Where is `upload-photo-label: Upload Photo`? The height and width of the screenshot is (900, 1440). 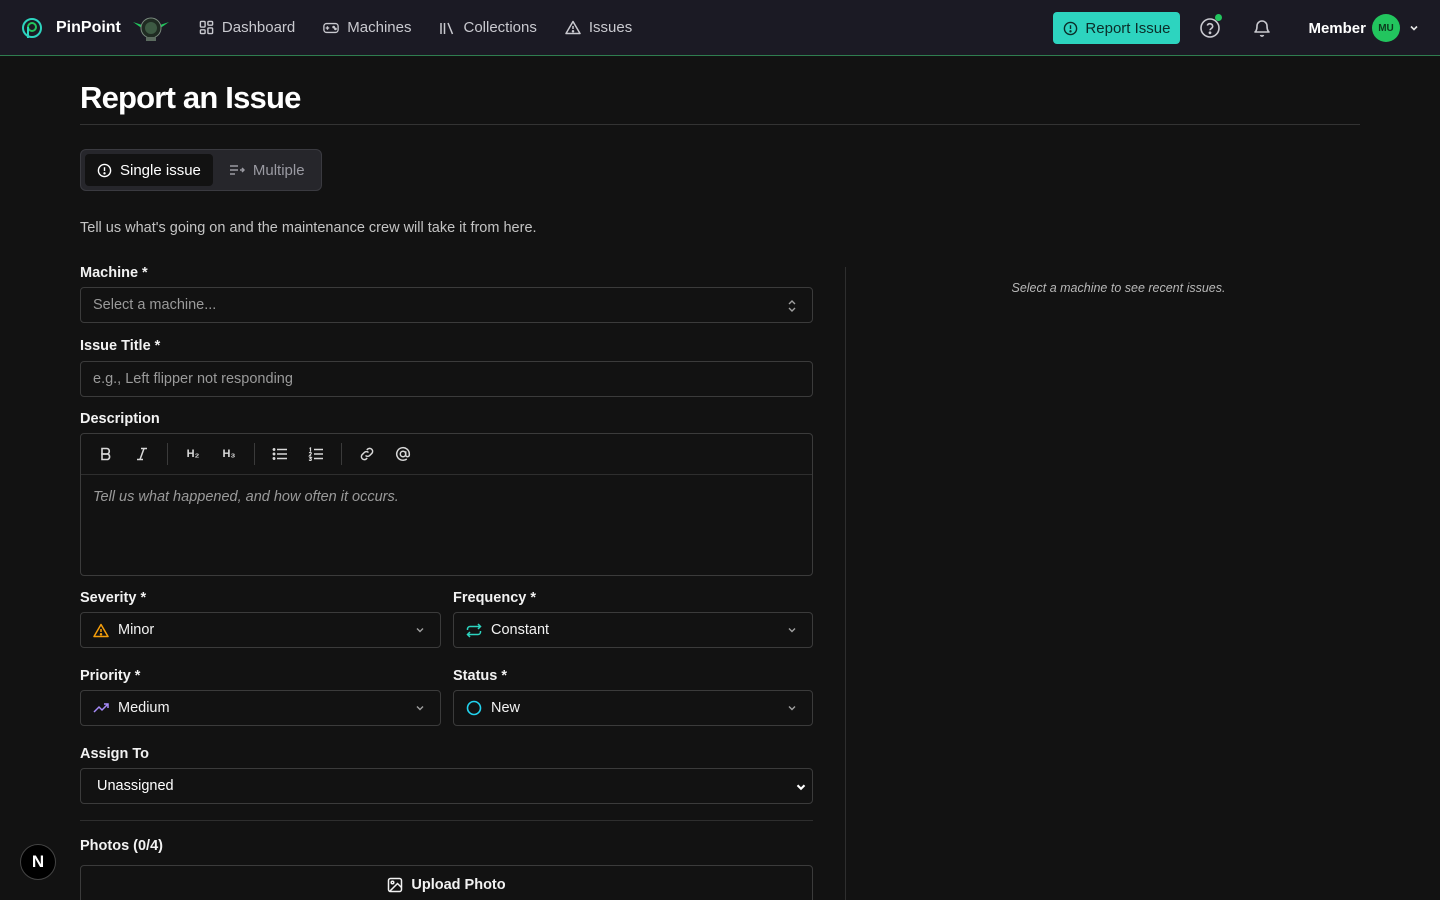
upload-photo-label: Upload Photo is located at coordinates (458, 885).